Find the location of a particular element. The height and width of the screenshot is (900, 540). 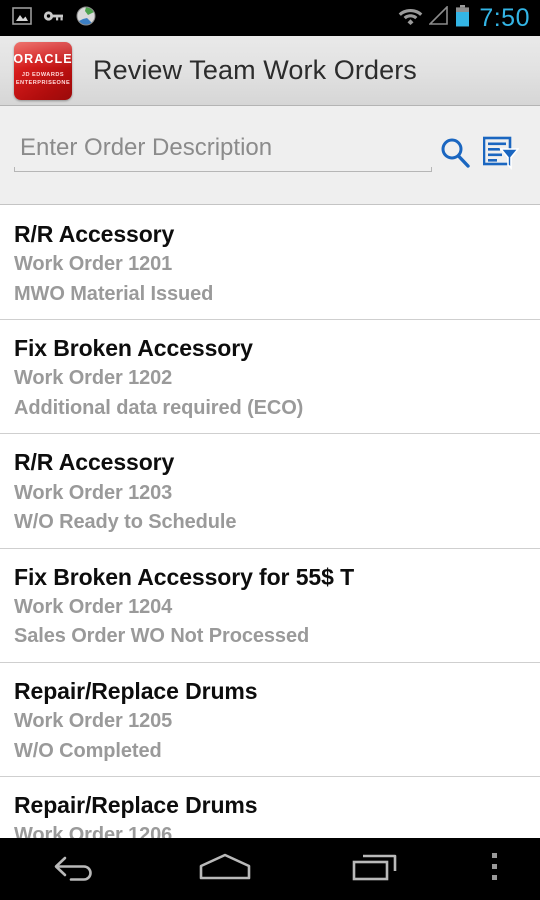

search-bar is located at coordinates (270, 155).